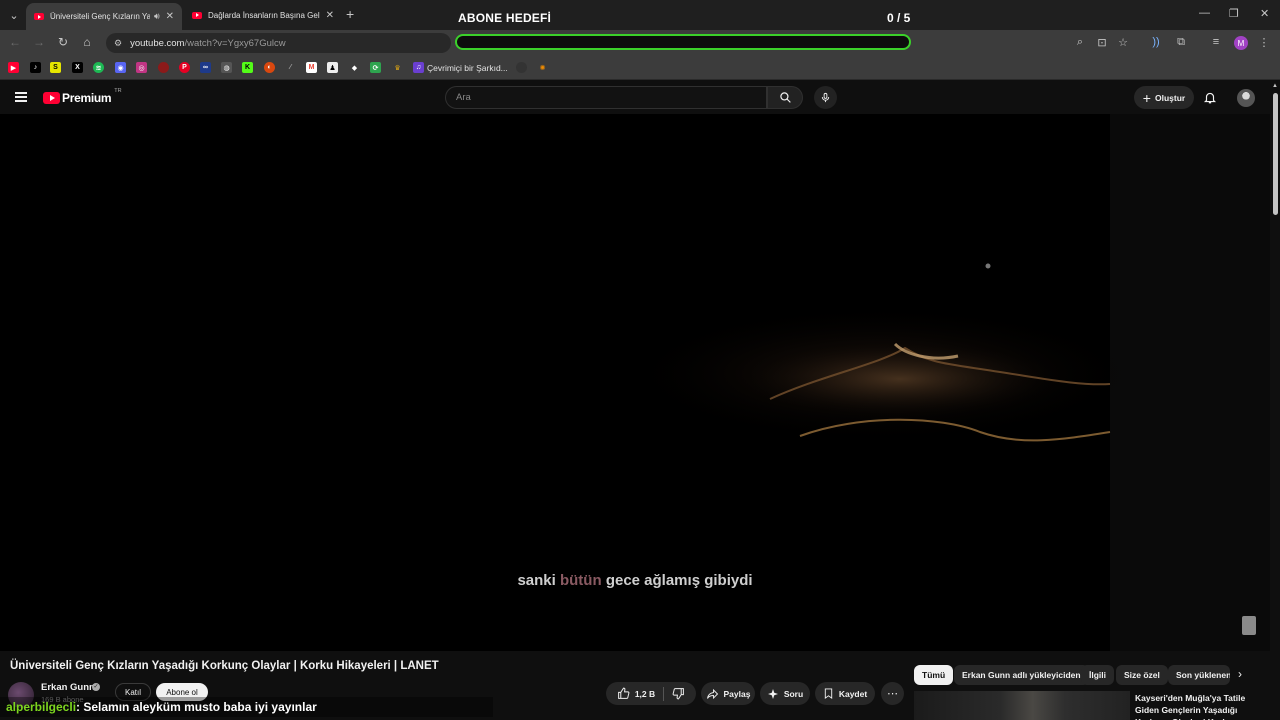  Describe the element at coordinates (645, 694) in the screenshot. I see `like-count: 1,2 B` at that location.